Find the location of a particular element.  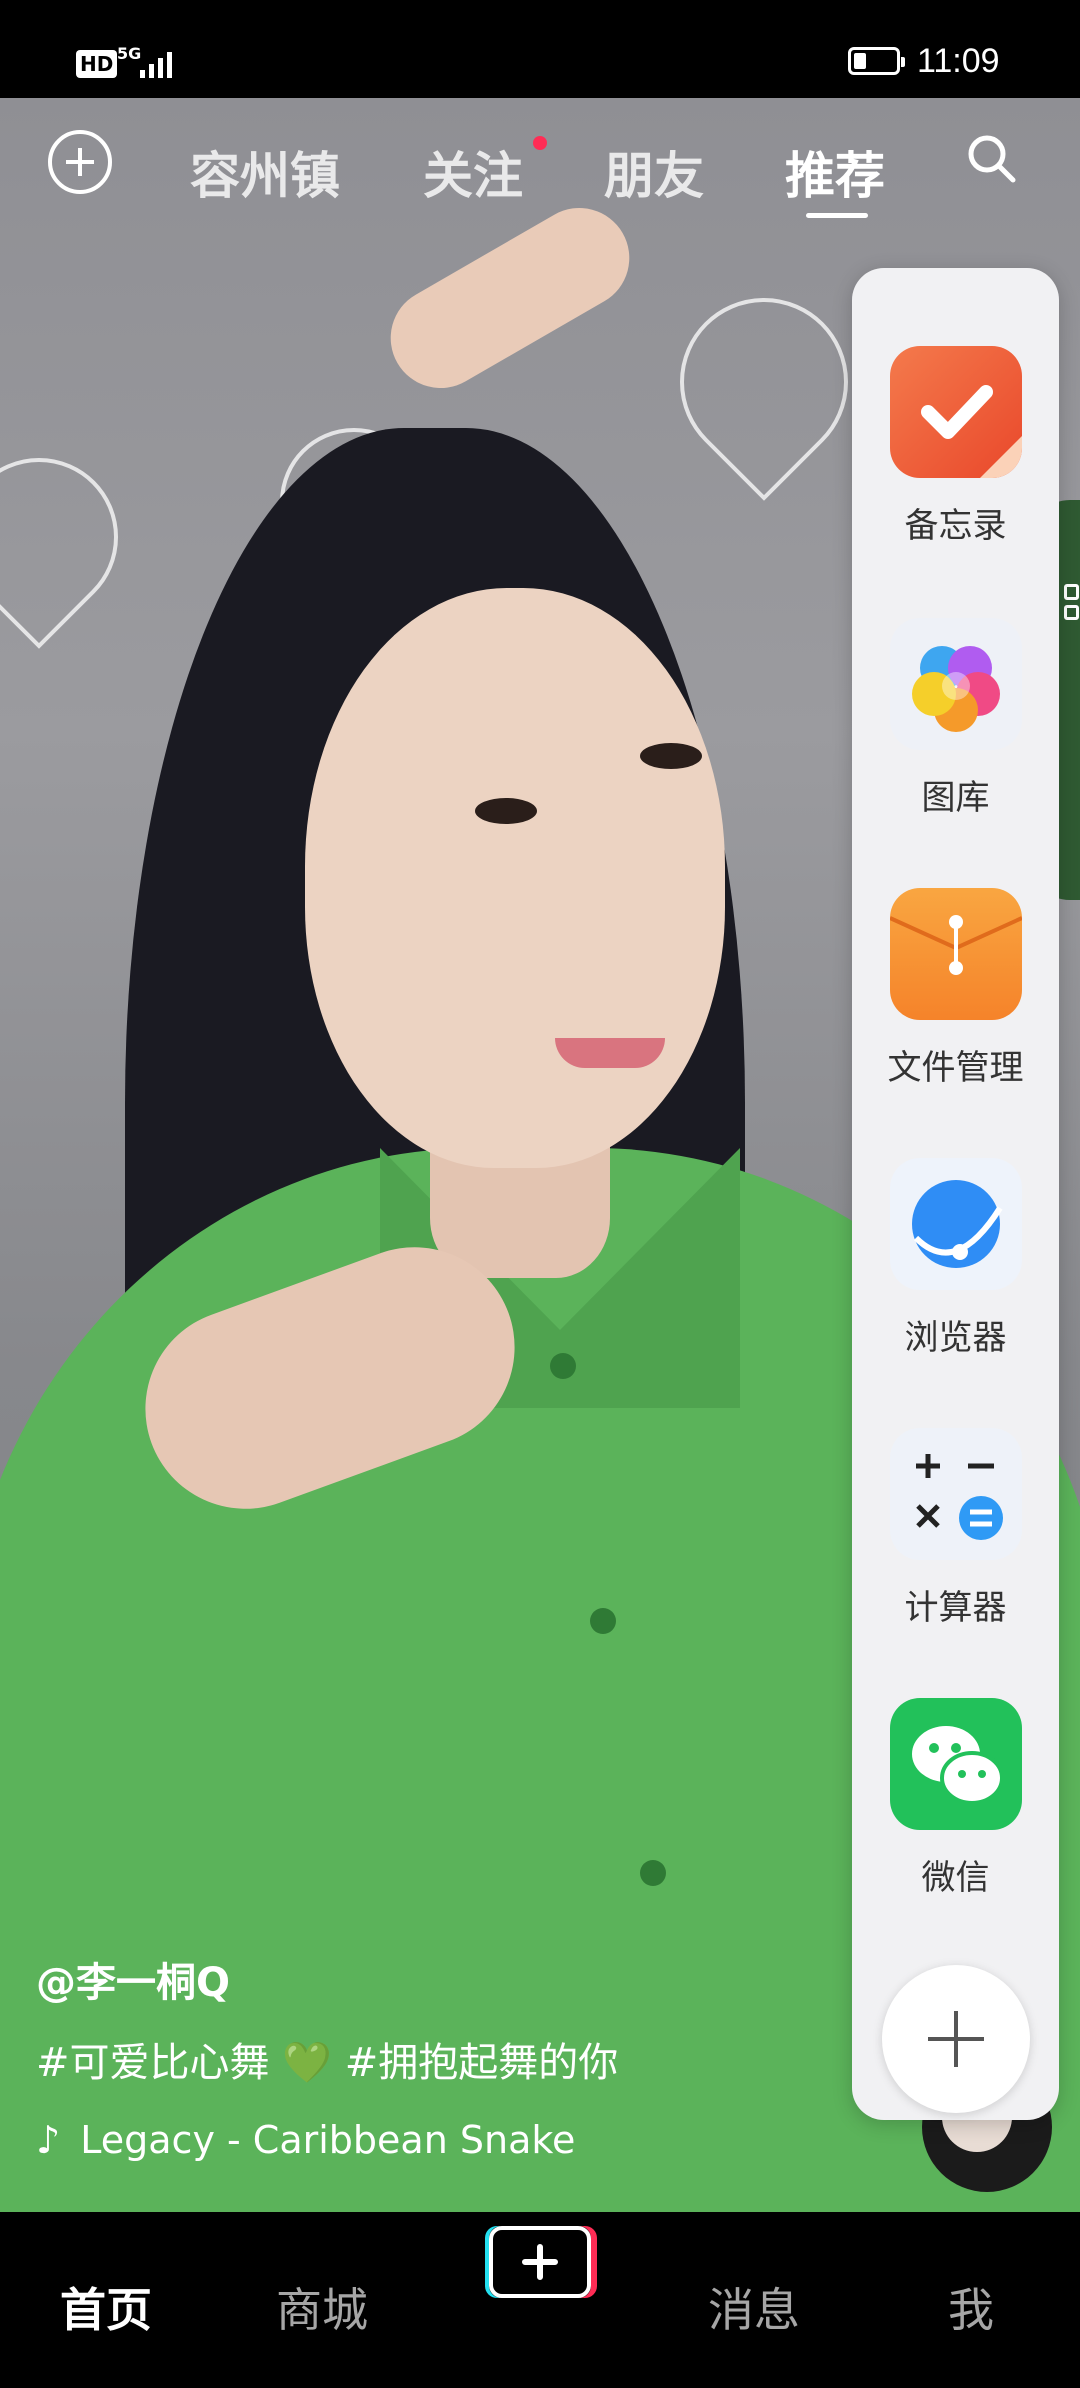

dock-add-button is located at coordinates (956, 2039).